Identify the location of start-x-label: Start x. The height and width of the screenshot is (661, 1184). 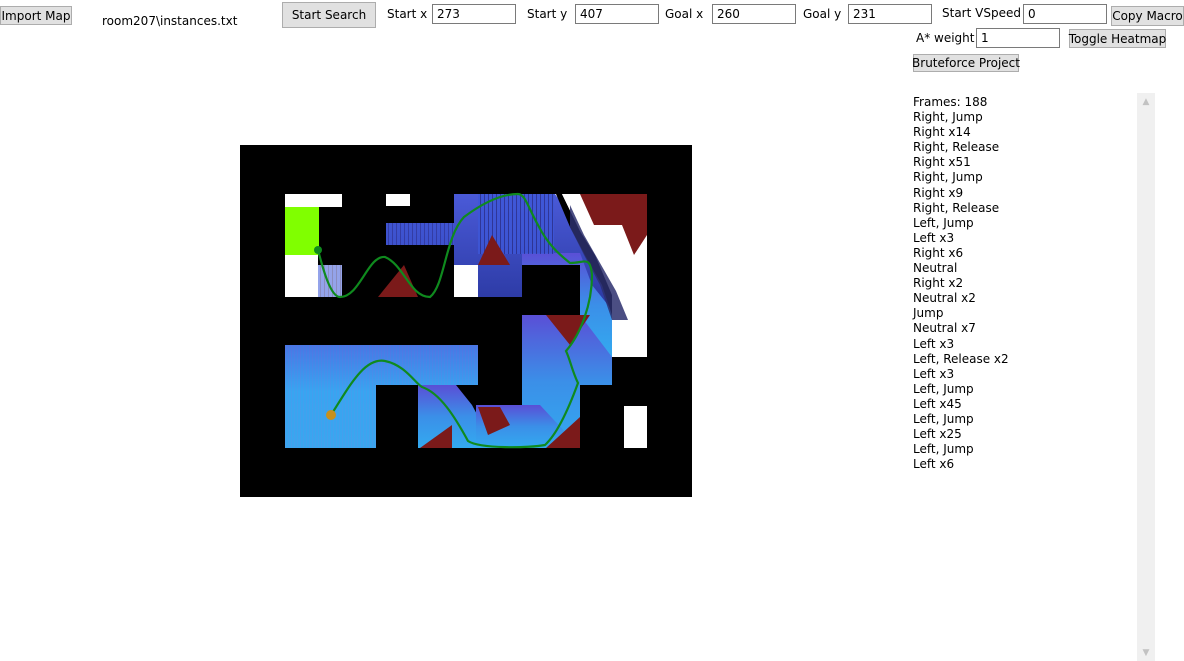
(407, 14).